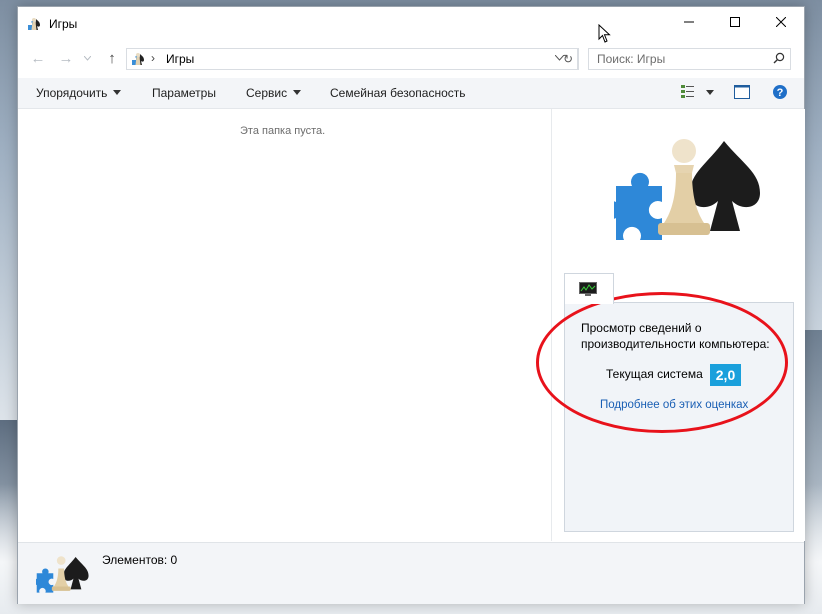  I want to click on help-icon: ?, so click(780, 92).